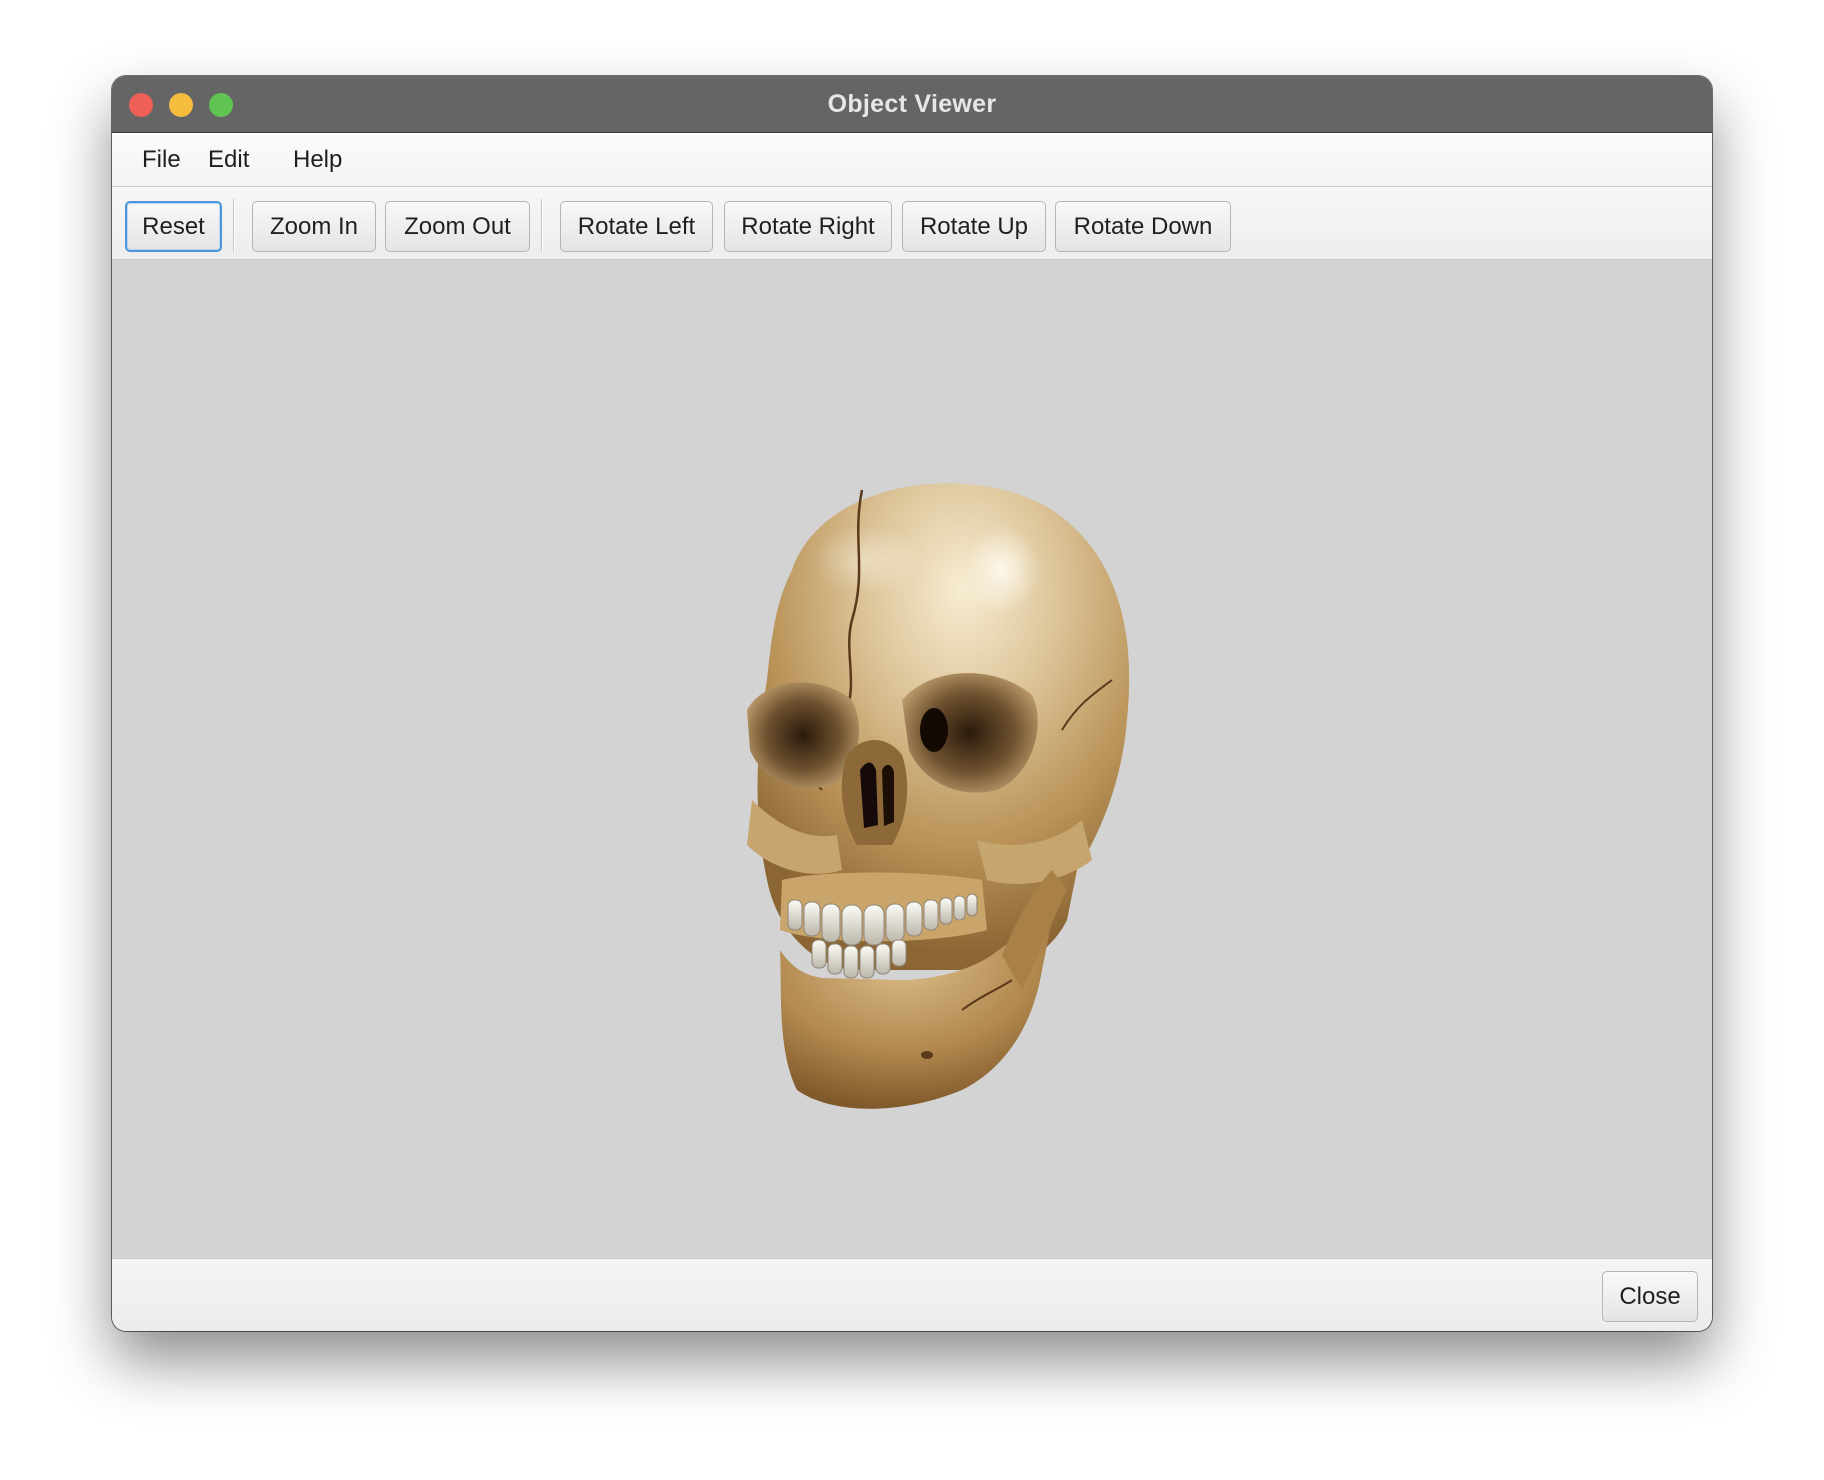 This screenshot has height=1480, width=1824. Describe the element at coordinates (314, 226) in the screenshot. I see `zoom-in-button: Zoom In` at that location.